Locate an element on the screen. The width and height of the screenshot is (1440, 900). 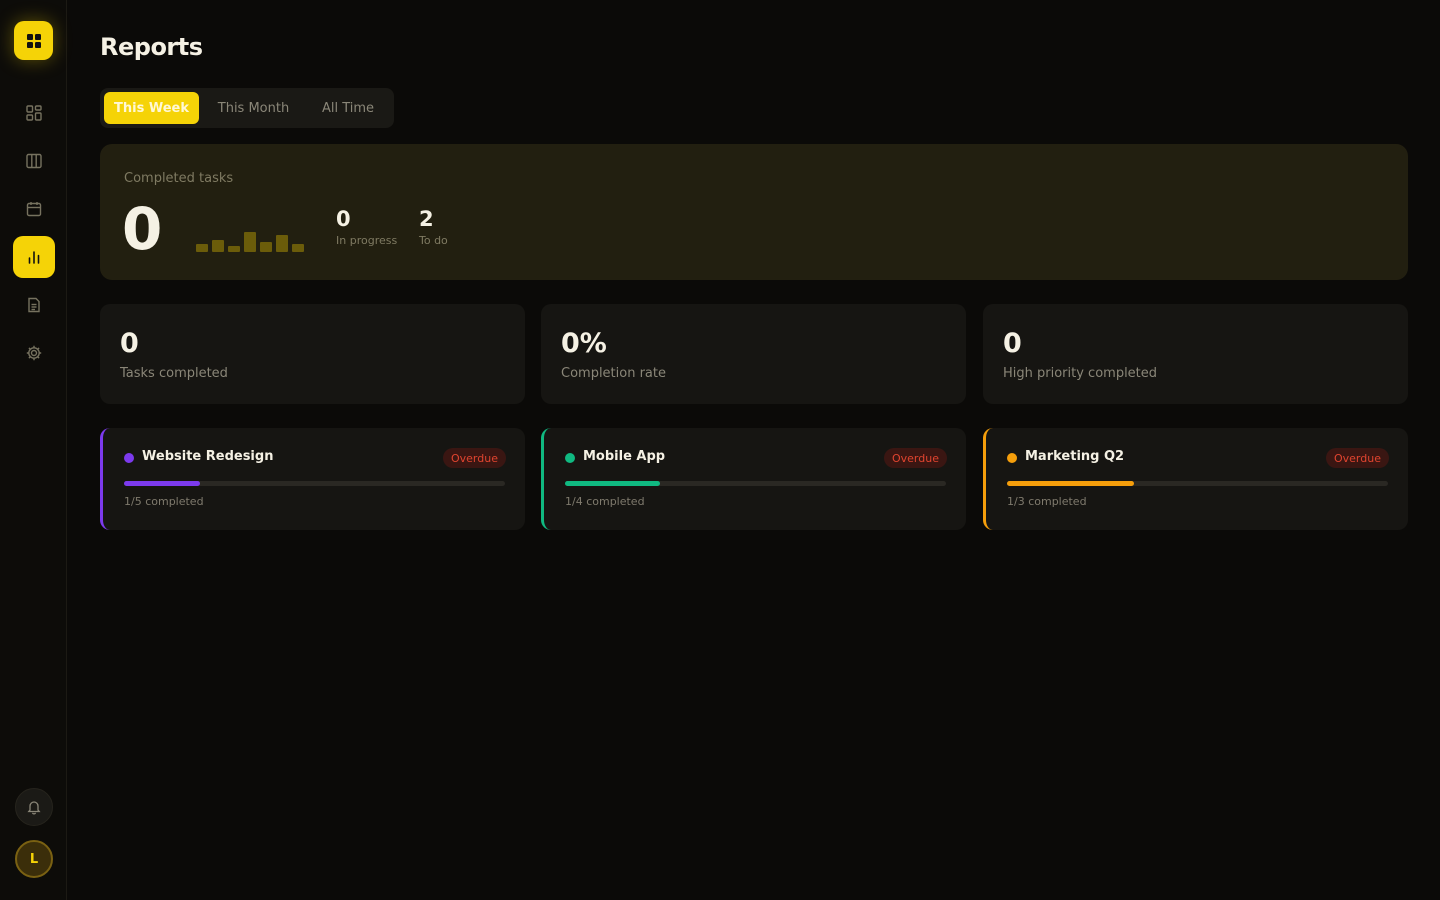
completed-tasks-label: Completed tasks is located at coordinates (179, 178).